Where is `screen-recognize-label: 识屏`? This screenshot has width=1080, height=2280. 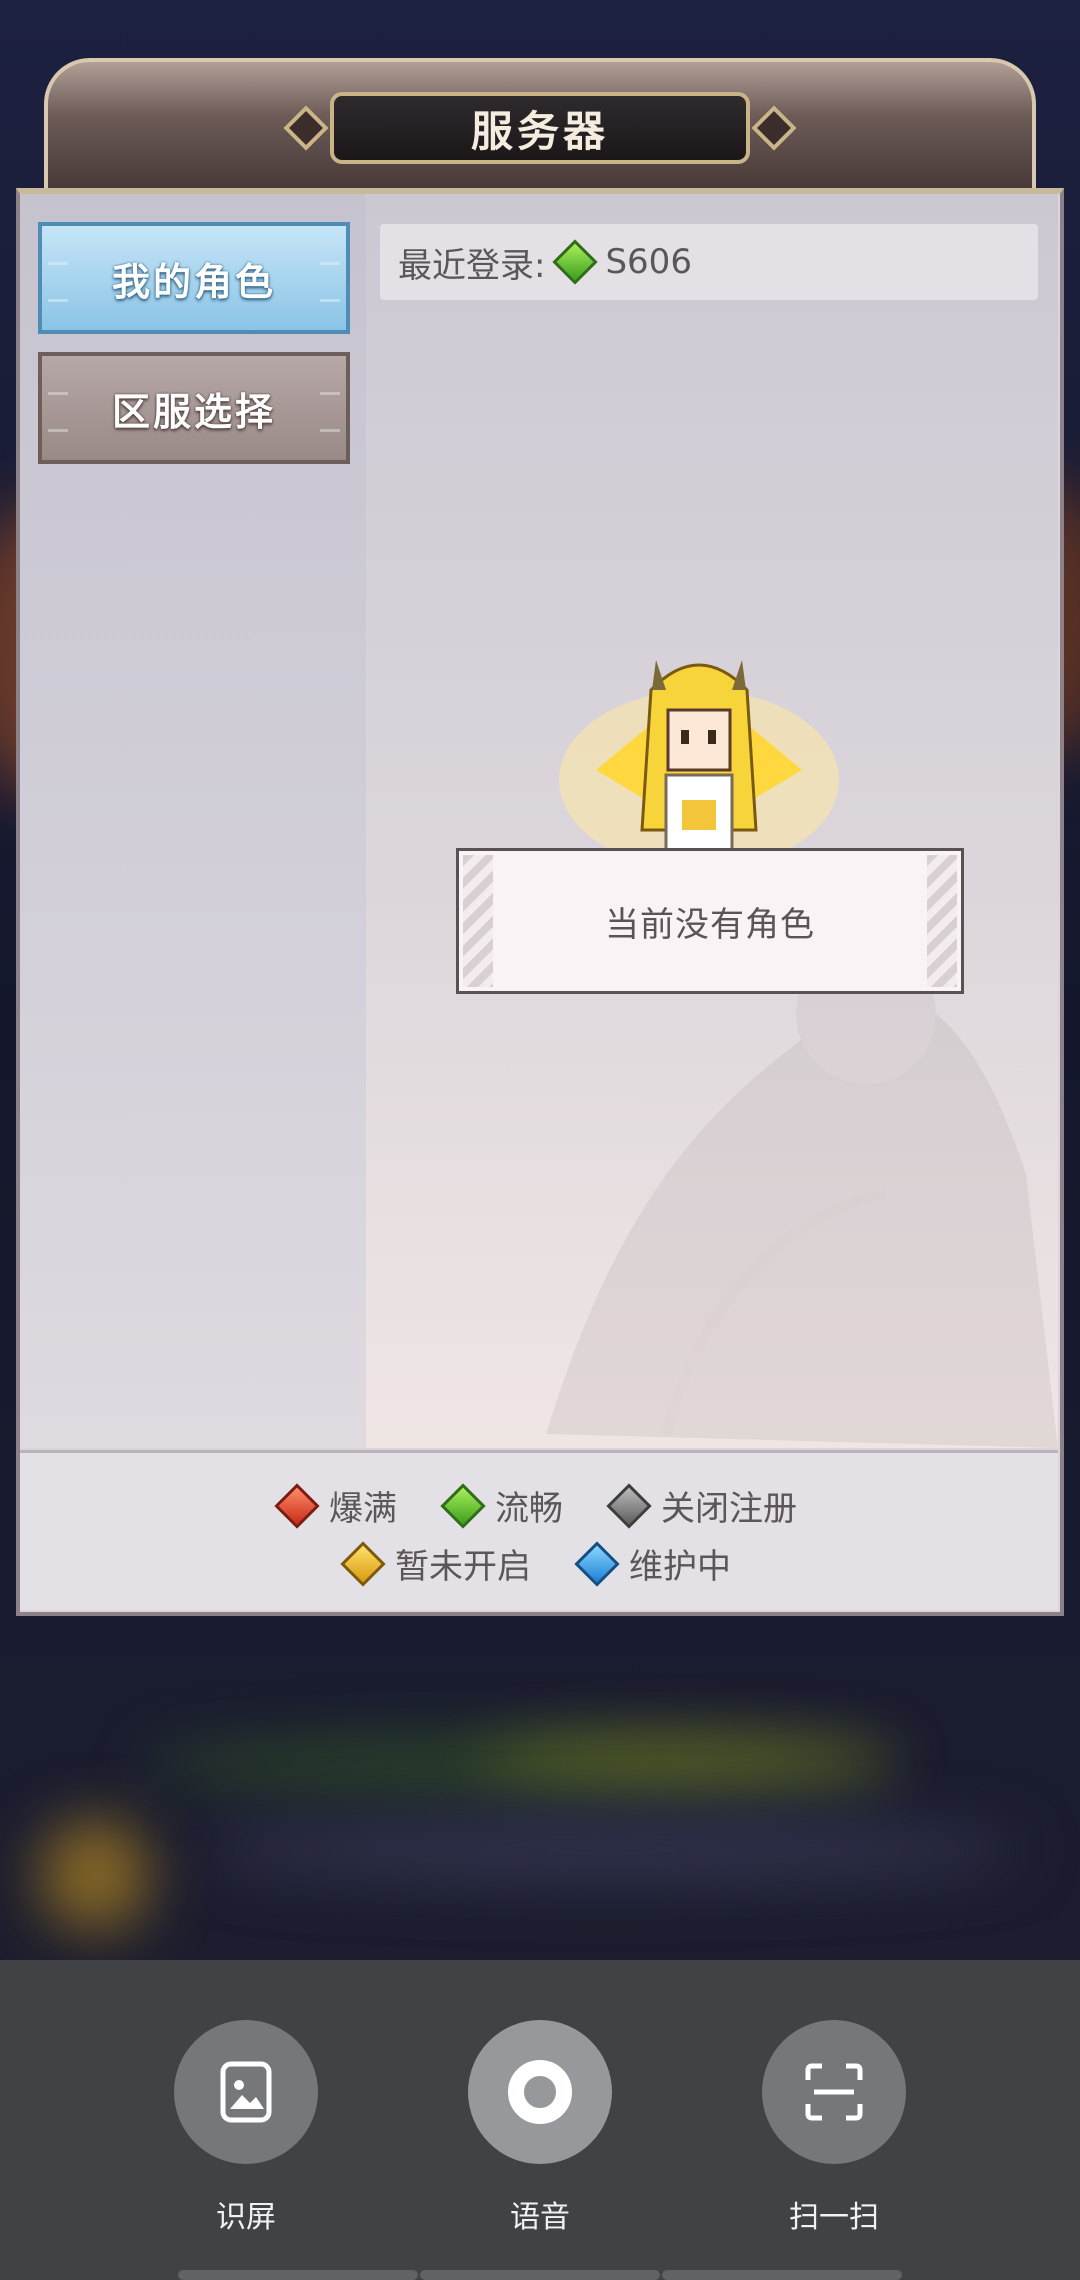 screen-recognize-label: 识屏 is located at coordinates (246, 2217).